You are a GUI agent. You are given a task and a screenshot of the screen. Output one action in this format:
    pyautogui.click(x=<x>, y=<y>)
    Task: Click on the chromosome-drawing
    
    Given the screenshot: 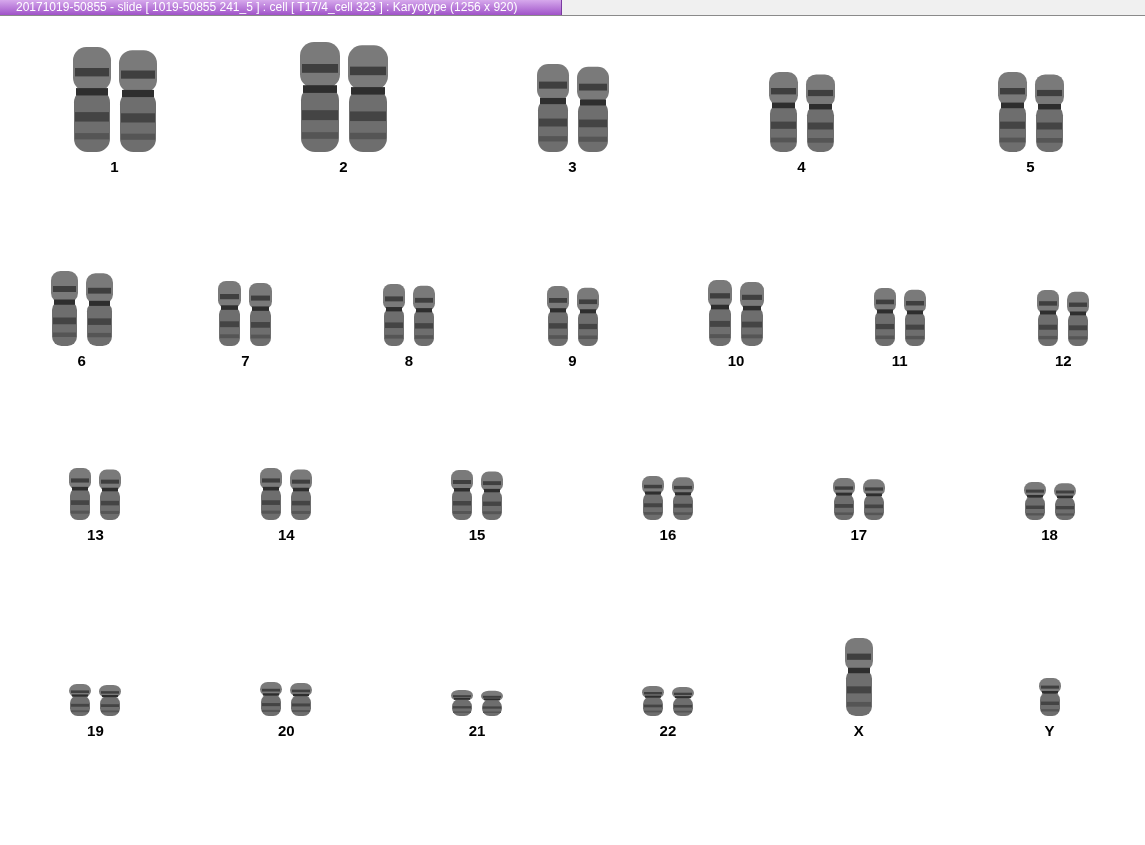 What is the action you would take?
    pyautogui.click(x=1049, y=697)
    